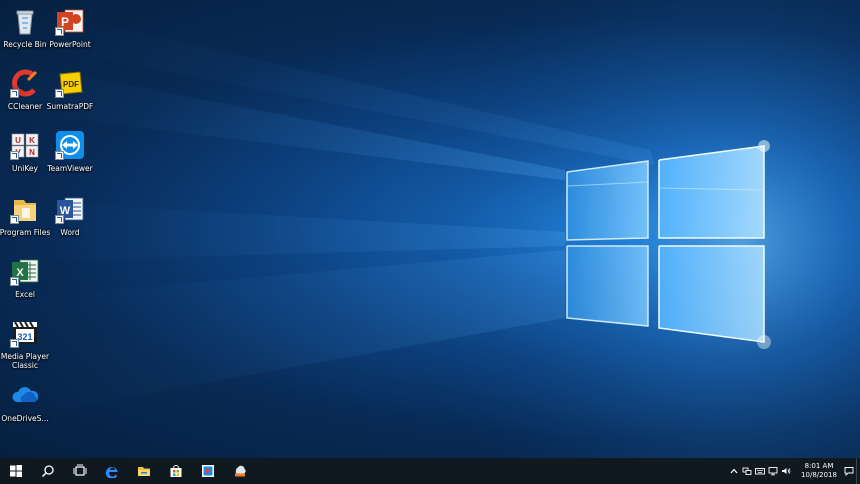 The image size is (860, 484). I want to click on sumatrapdf-icon: PDF, so click(70, 83).